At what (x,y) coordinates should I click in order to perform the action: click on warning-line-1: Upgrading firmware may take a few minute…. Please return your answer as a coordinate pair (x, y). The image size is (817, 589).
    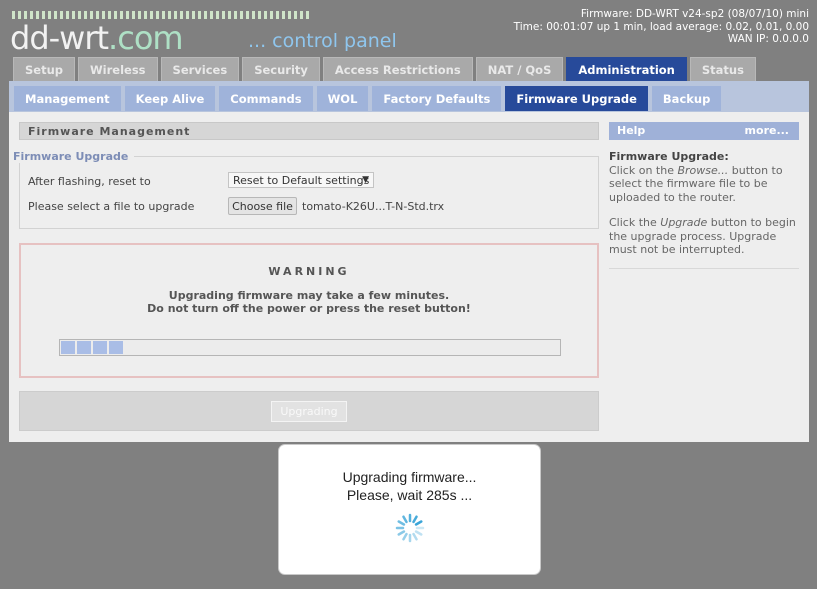
    Looking at the image, I should click on (309, 295).